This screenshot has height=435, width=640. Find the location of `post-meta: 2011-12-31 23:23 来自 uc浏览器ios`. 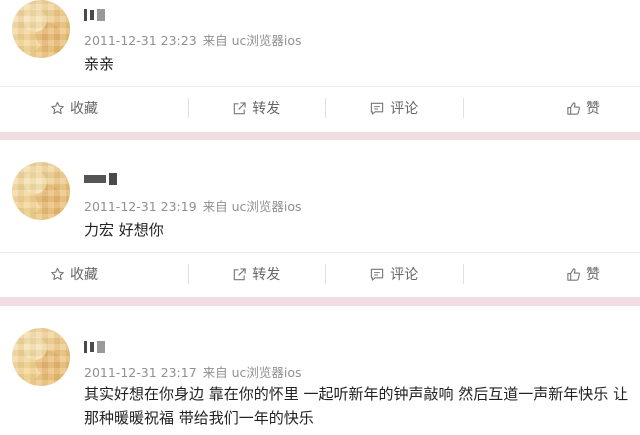

post-meta: 2011-12-31 23:23 来自 uc浏览器ios is located at coordinates (193, 39).